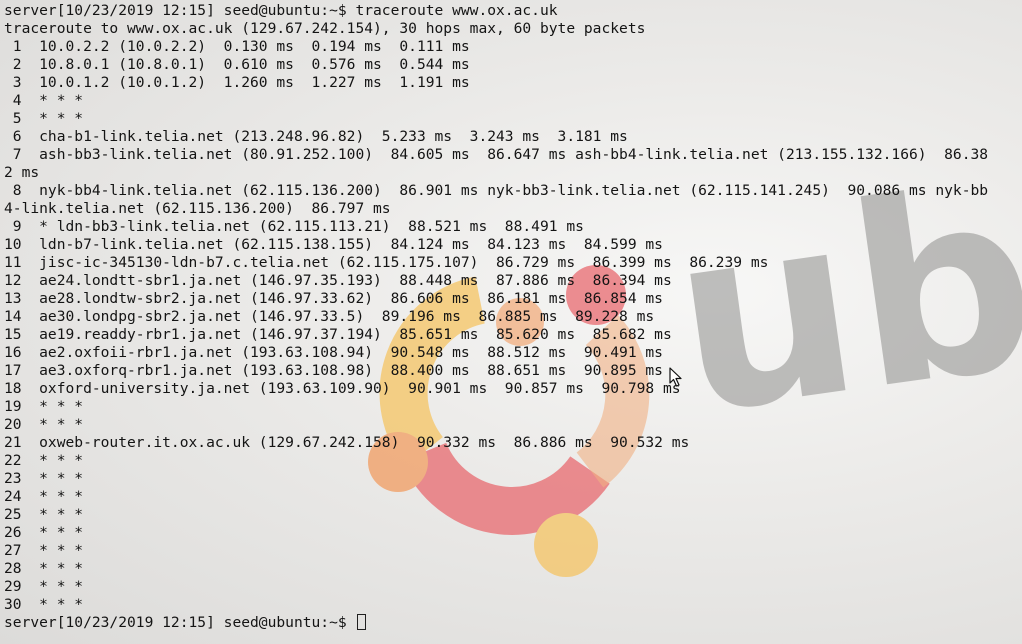 The width and height of the screenshot is (1022, 644). I want to click on terminal-line: 23 * * *, so click(44, 478).